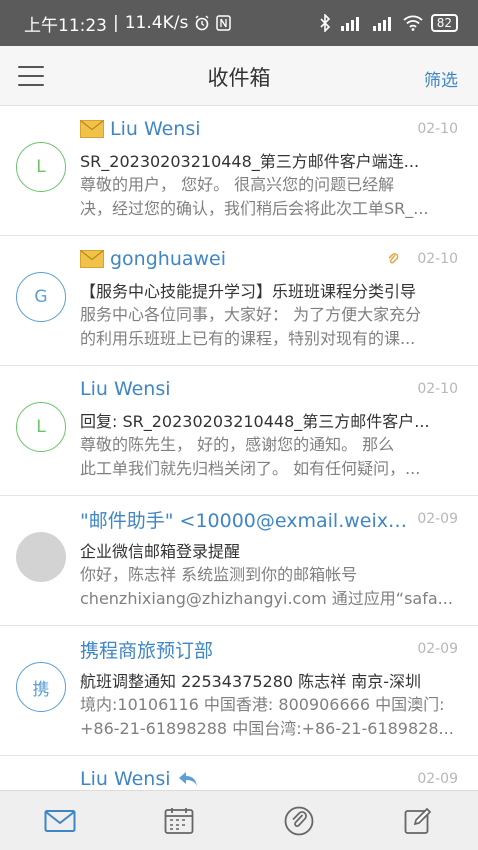 This screenshot has width=478, height=850. What do you see at coordinates (251, 314) in the screenshot?
I see `preview-line: 服务中心各位同事，大家好： 为了方便大家充分` at bounding box center [251, 314].